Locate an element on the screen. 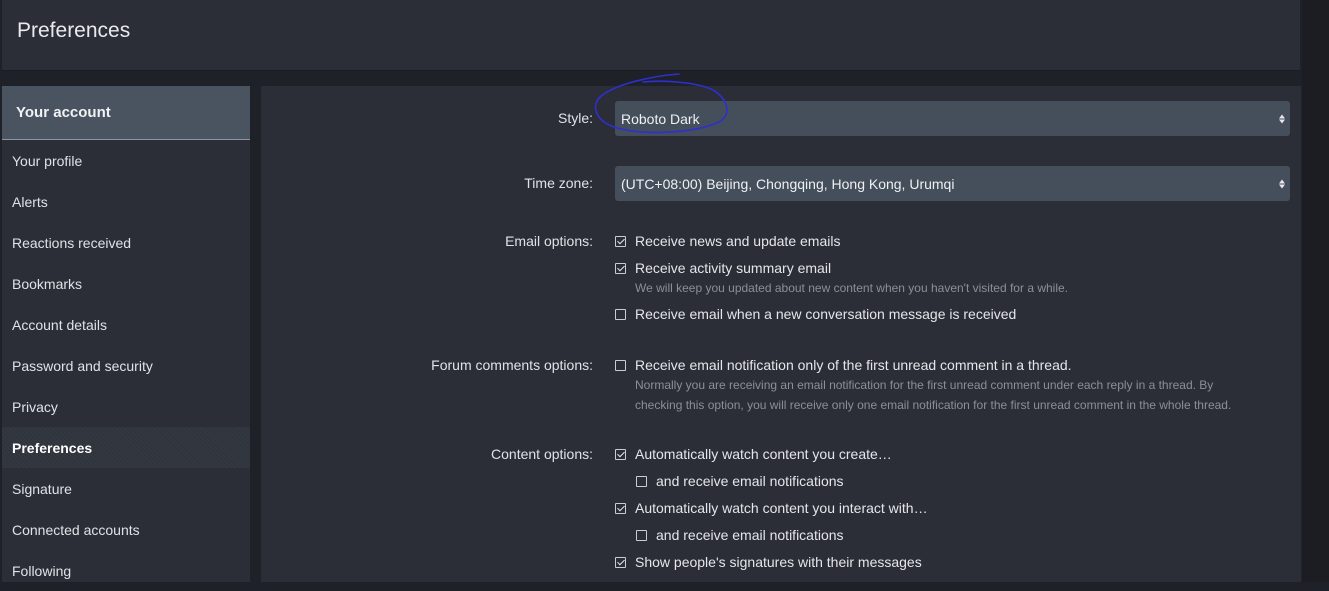 The height and width of the screenshot is (591, 1329). watch-create-email-label: and receive email notifications is located at coordinates (750, 481).